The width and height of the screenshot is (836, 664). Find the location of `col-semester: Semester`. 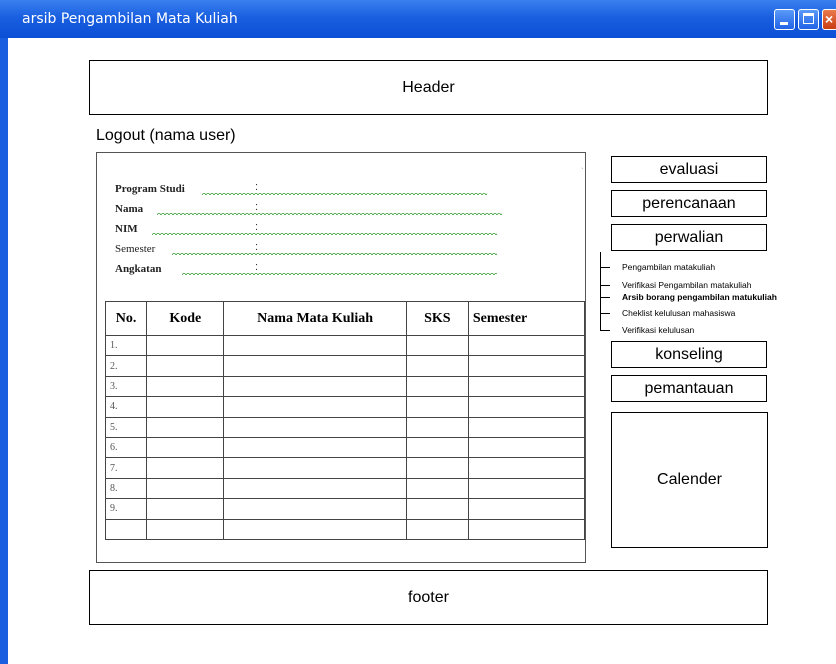

col-semester: Semester is located at coordinates (526, 318).